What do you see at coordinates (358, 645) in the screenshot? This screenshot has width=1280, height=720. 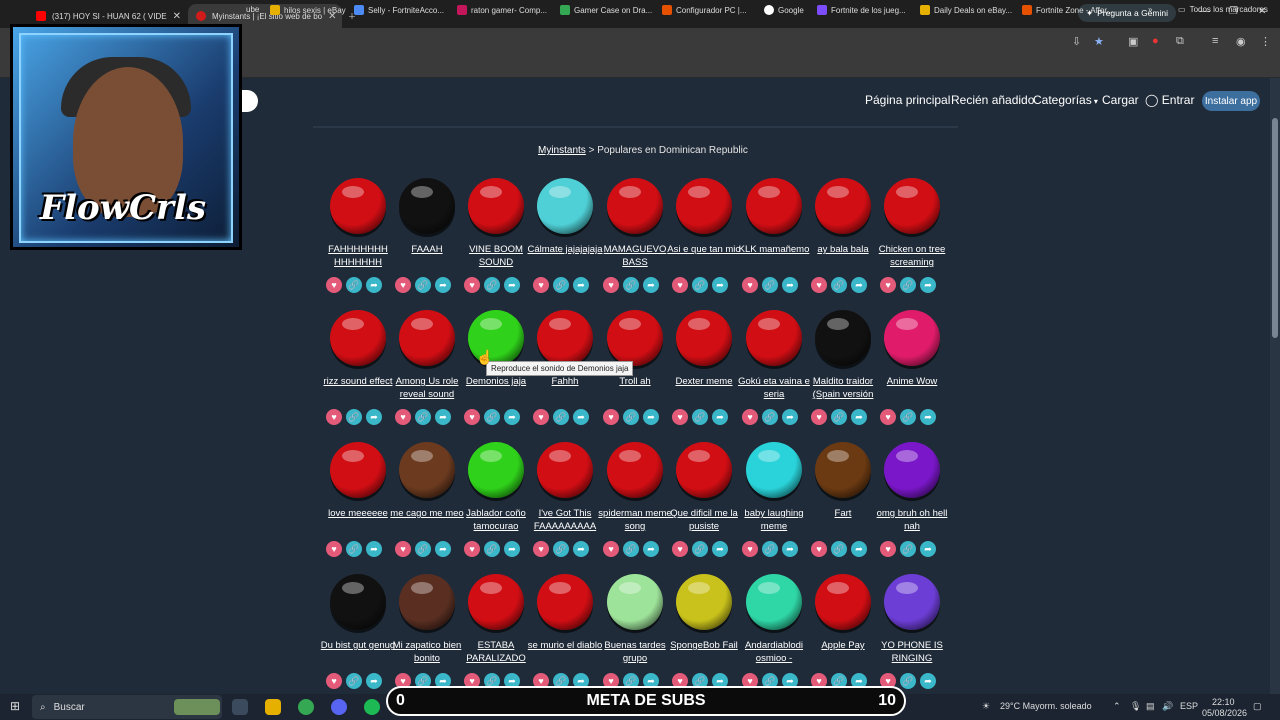 I see `sound-label: Du bist gut genug` at bounding box center [358, 645].